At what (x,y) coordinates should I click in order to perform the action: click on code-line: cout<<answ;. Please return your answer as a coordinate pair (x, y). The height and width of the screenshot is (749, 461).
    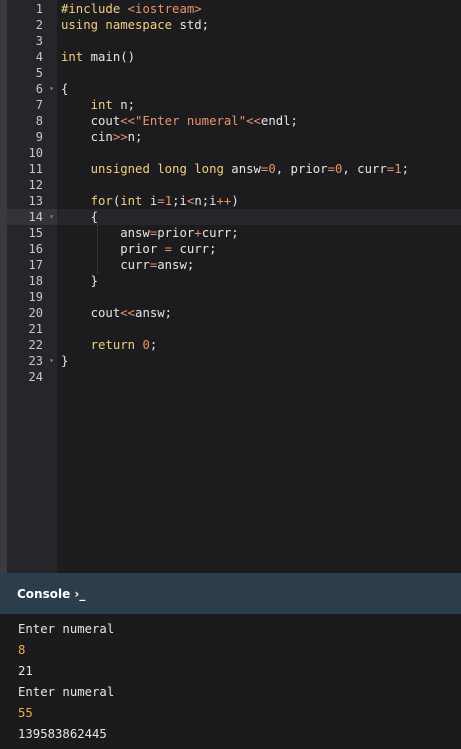
    Looking at the image, I should click on (116, 313).